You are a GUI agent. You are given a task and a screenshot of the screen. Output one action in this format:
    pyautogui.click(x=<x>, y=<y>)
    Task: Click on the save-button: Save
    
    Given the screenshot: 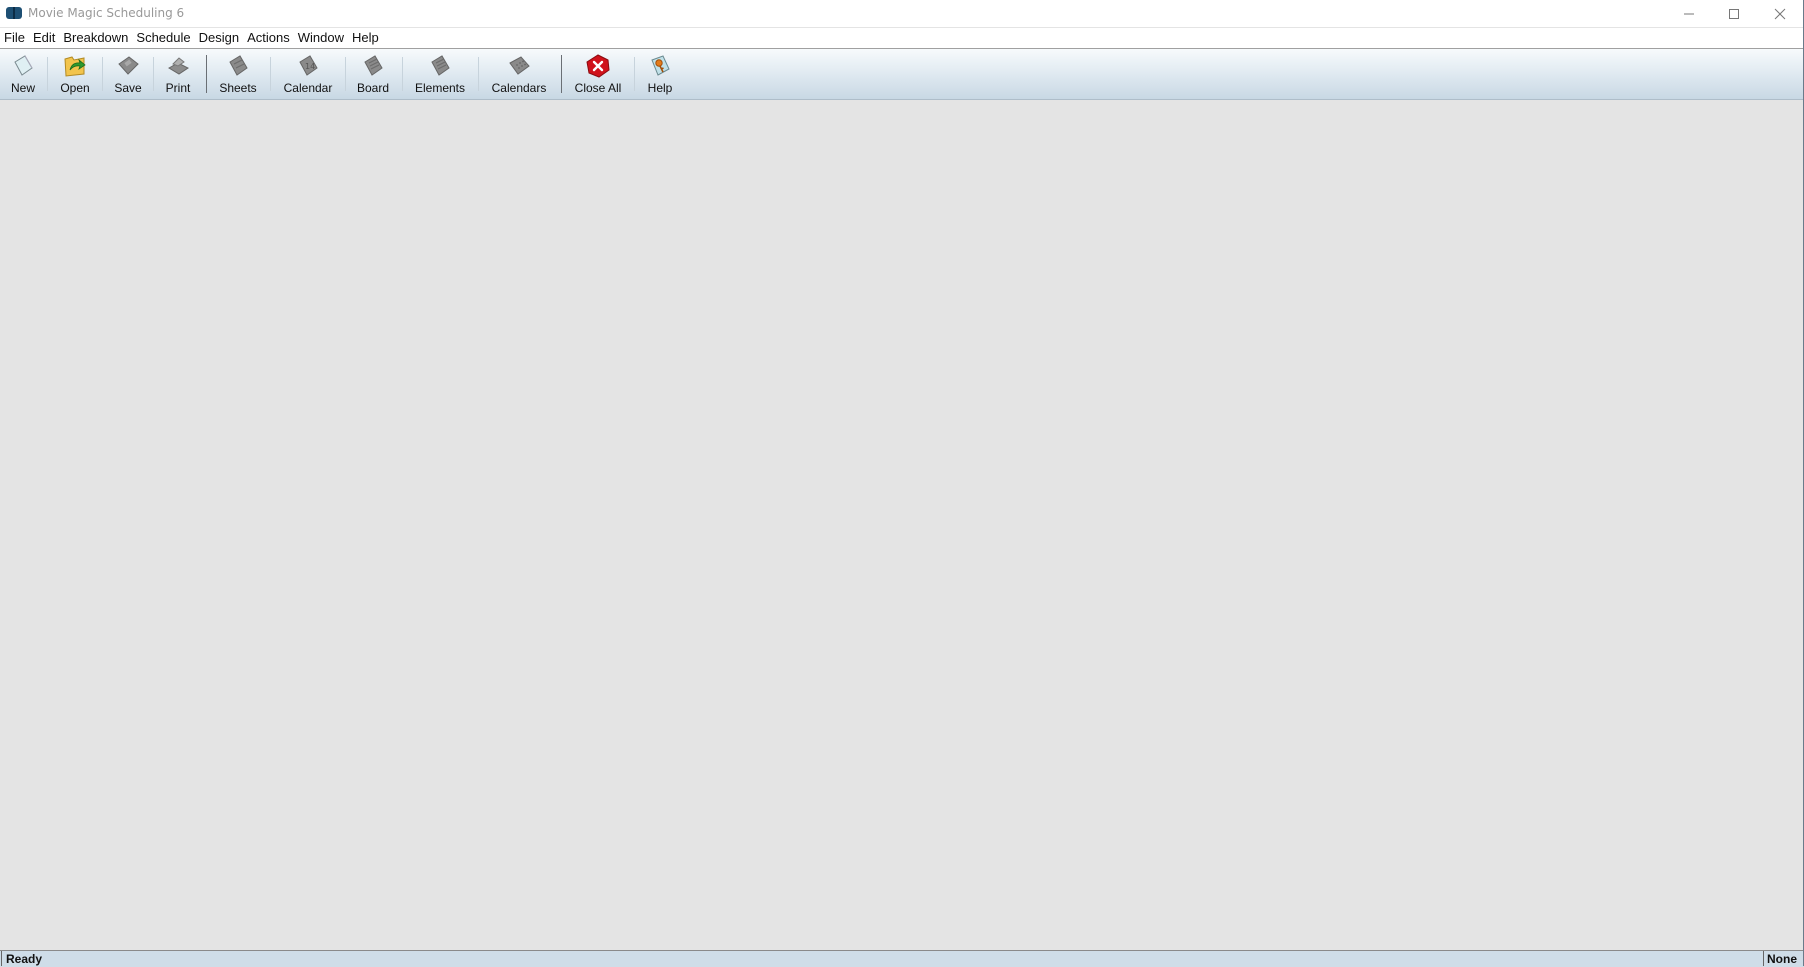 What is the action you would take?
    pyautogui.click(x=128, y=74)
    